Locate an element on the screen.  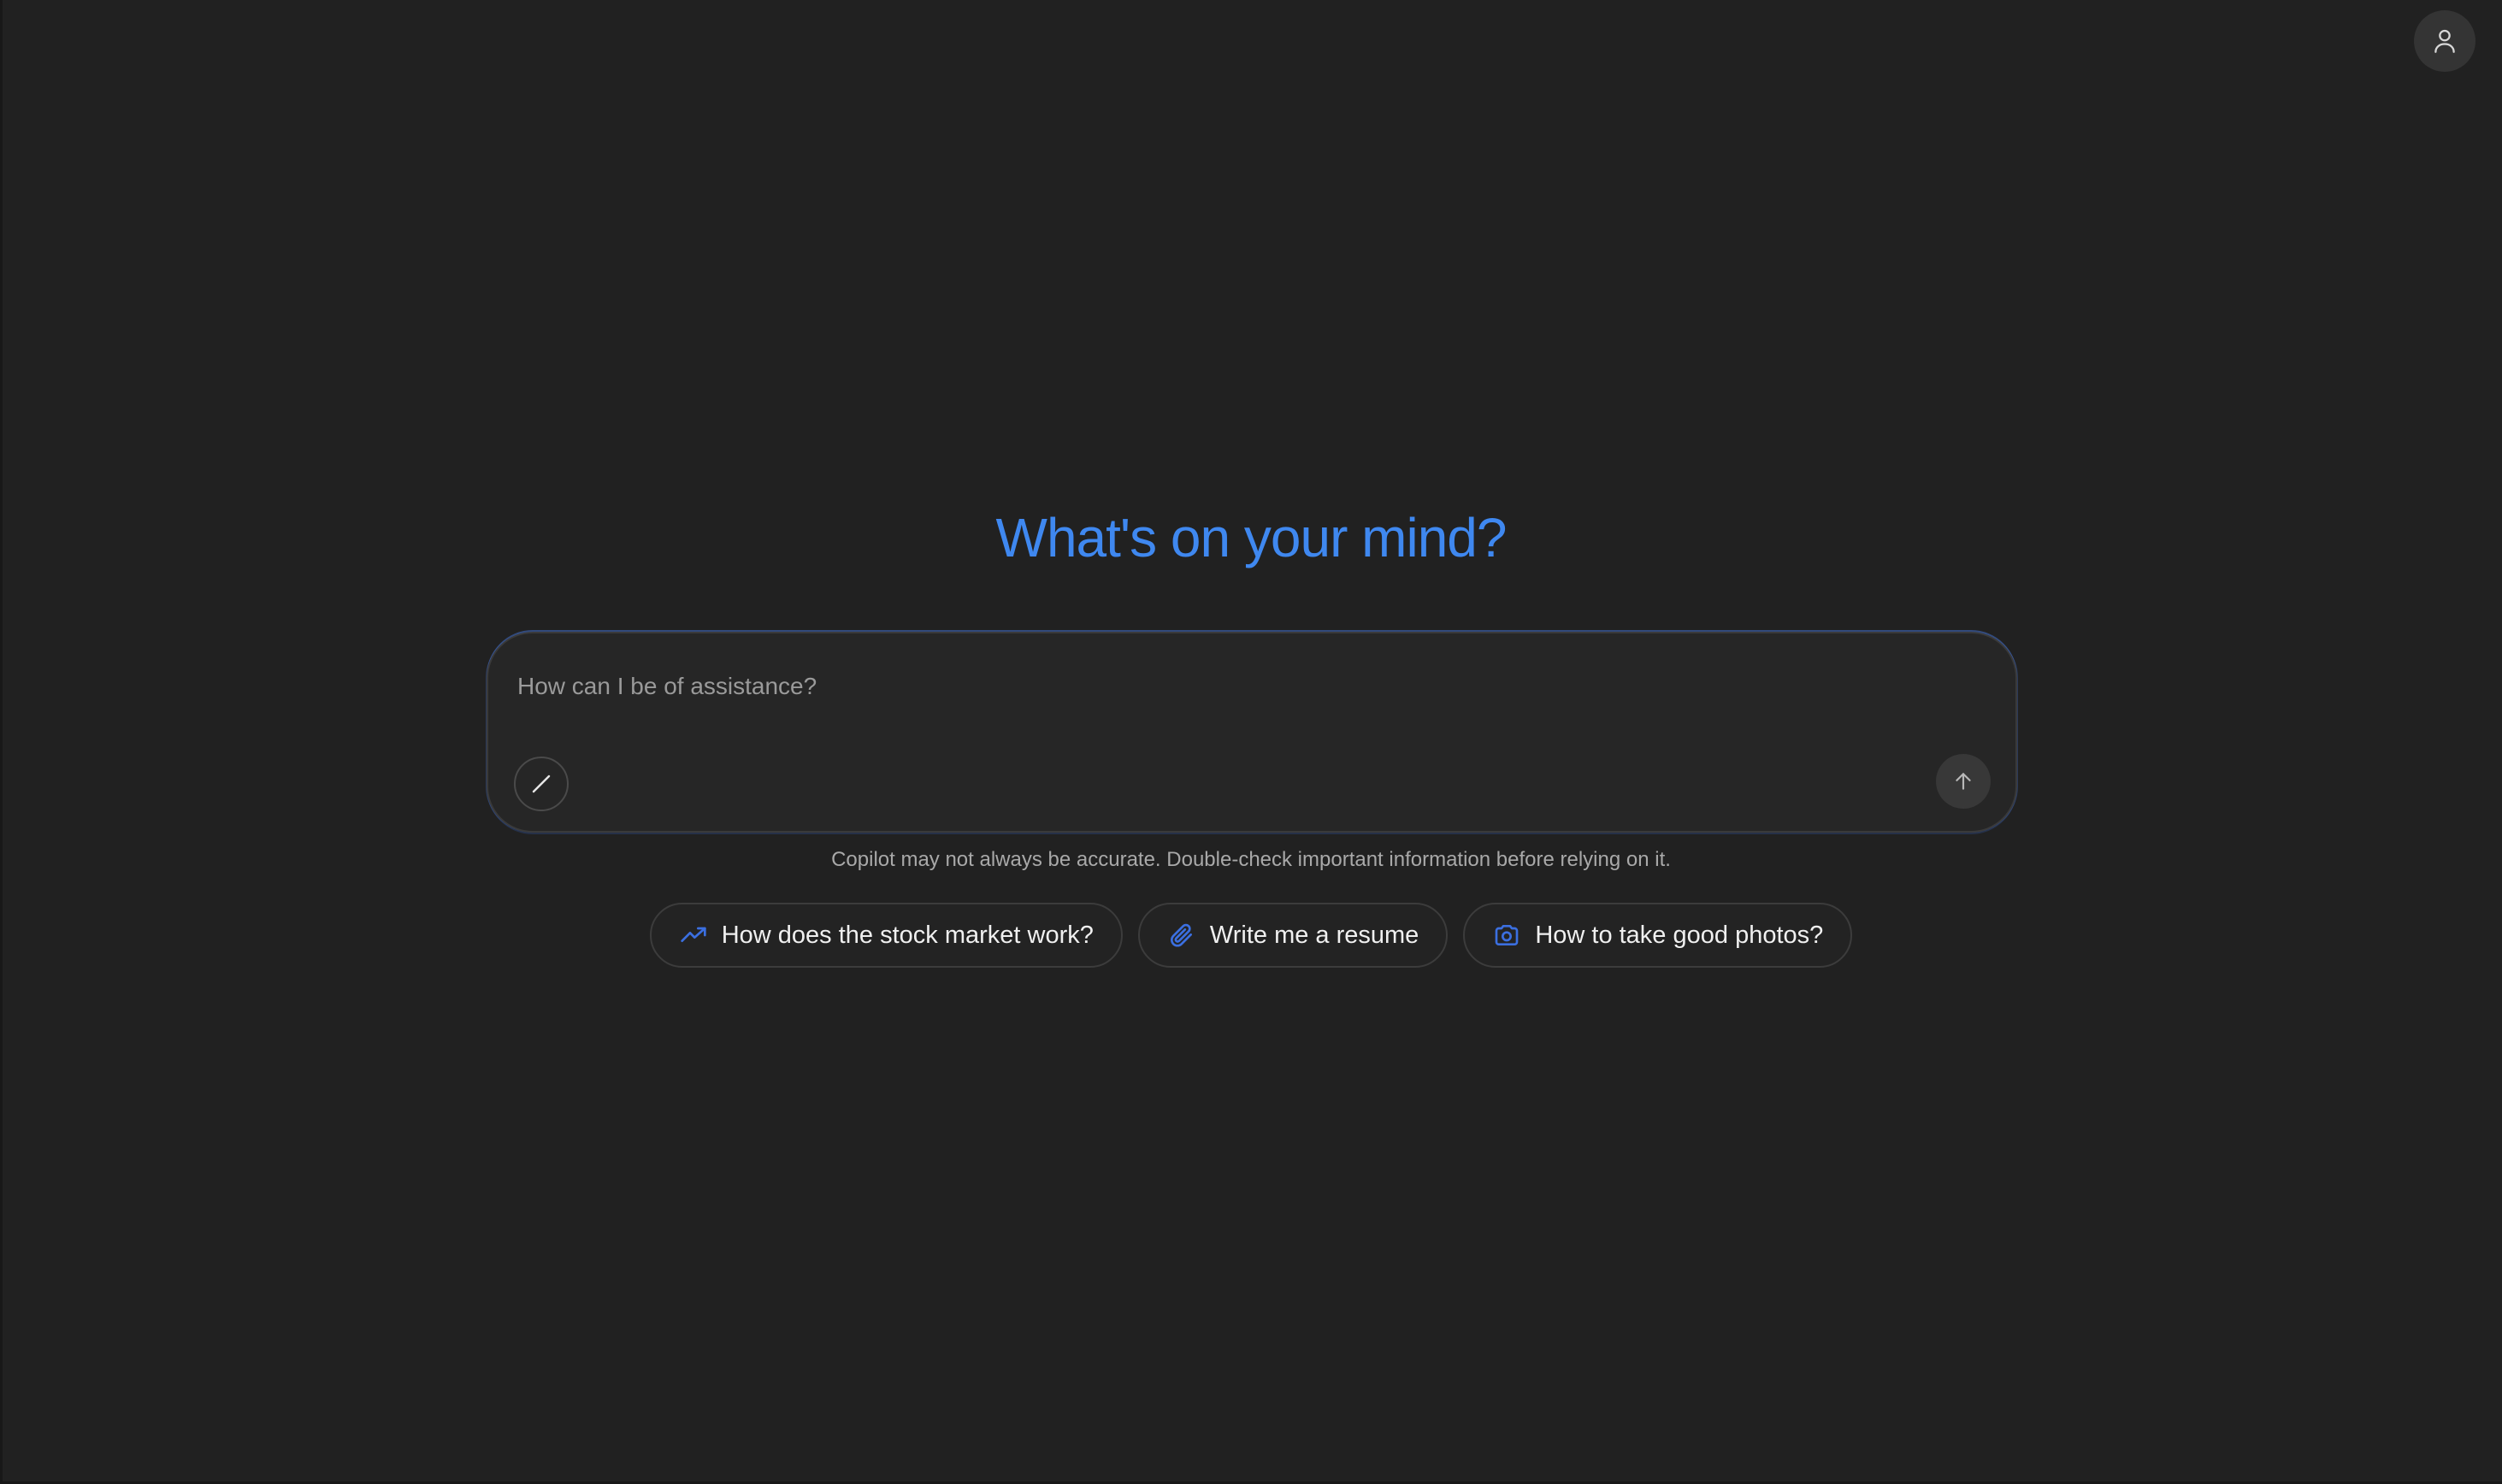
paperclip-icon is located at coordinates (1181, 935).